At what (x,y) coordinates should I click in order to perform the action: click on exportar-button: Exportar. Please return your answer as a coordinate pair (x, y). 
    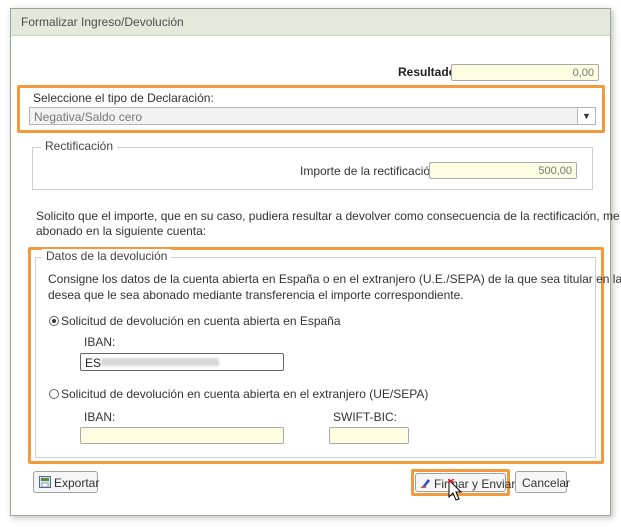
    Looking at the image, I should click on (66, 482).